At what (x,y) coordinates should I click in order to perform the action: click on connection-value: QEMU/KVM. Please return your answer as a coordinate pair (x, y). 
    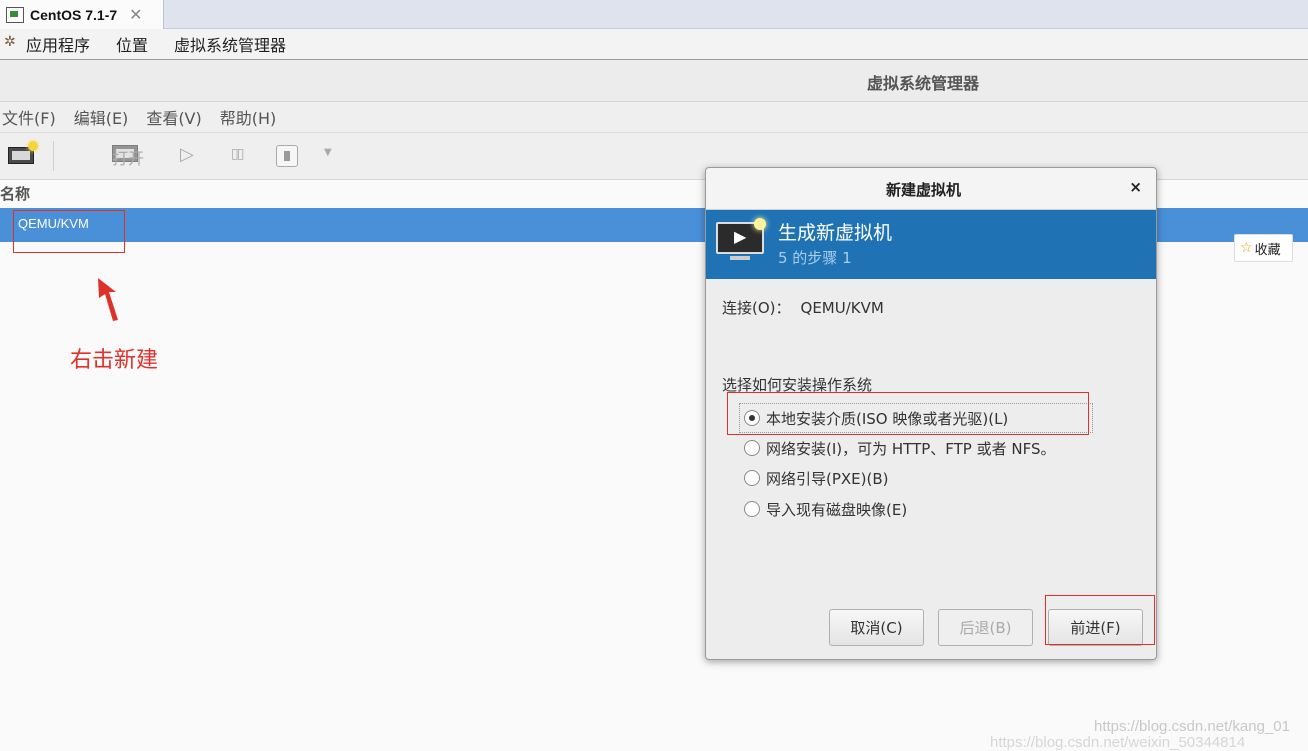
    Looking at the image, I should click on (842, 308).